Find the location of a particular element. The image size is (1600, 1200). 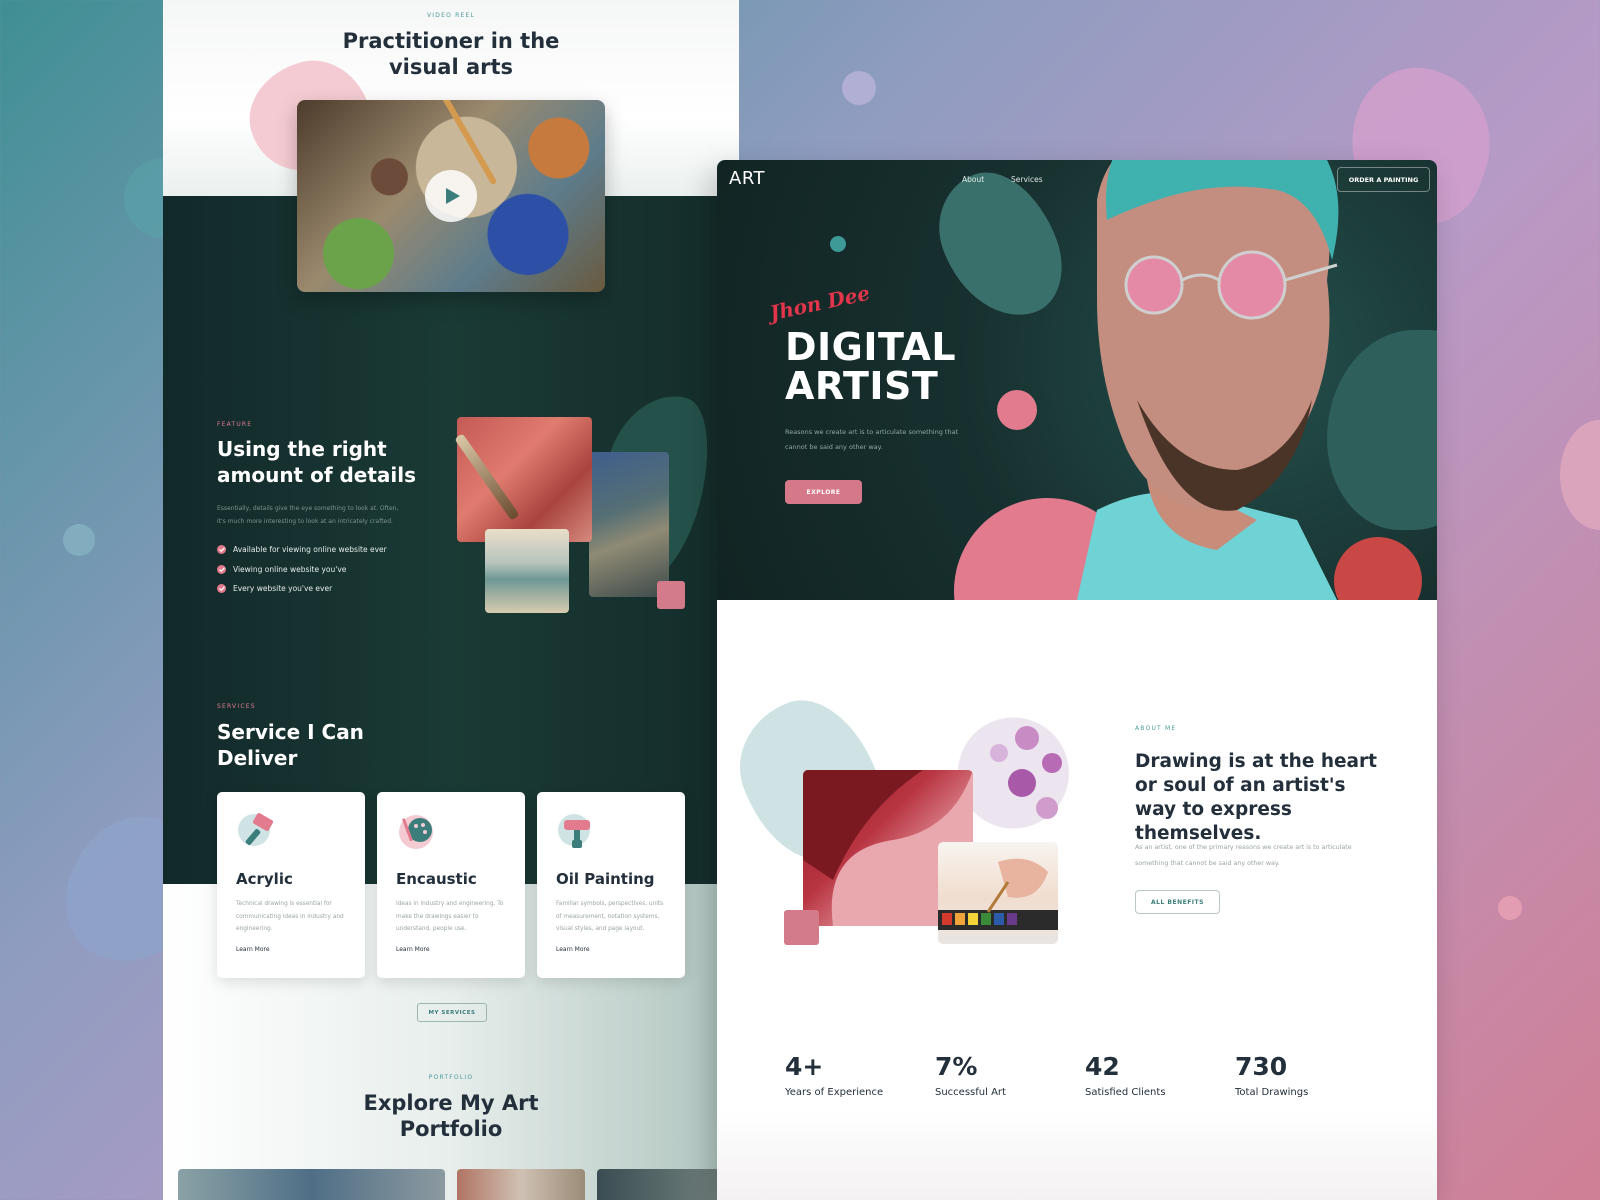

feature-title: Using the right amount of details is located at coordinates (327, 462).